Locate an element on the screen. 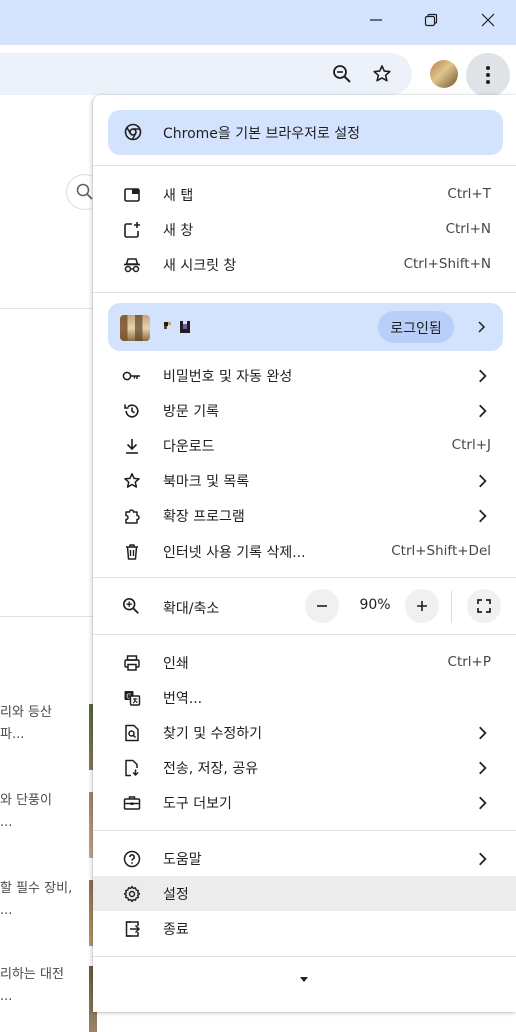 This screenshot has width=516, height=1032. menu-item-profile: 로그인됨 is located at coordinates (305, 327).